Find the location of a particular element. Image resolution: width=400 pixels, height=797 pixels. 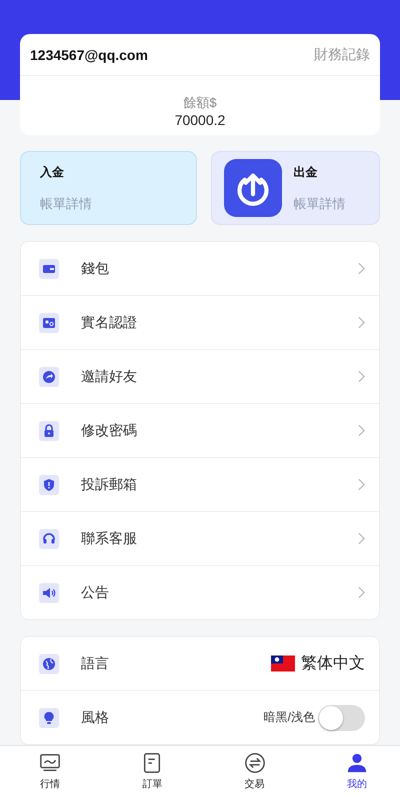

id-icon is located at coordinates (49, 322).